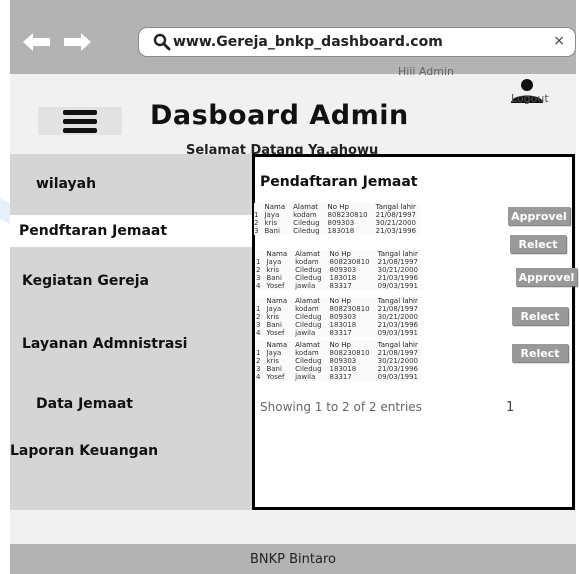  I want to click on page-title: Dasboard Admin, so click(279, 115).